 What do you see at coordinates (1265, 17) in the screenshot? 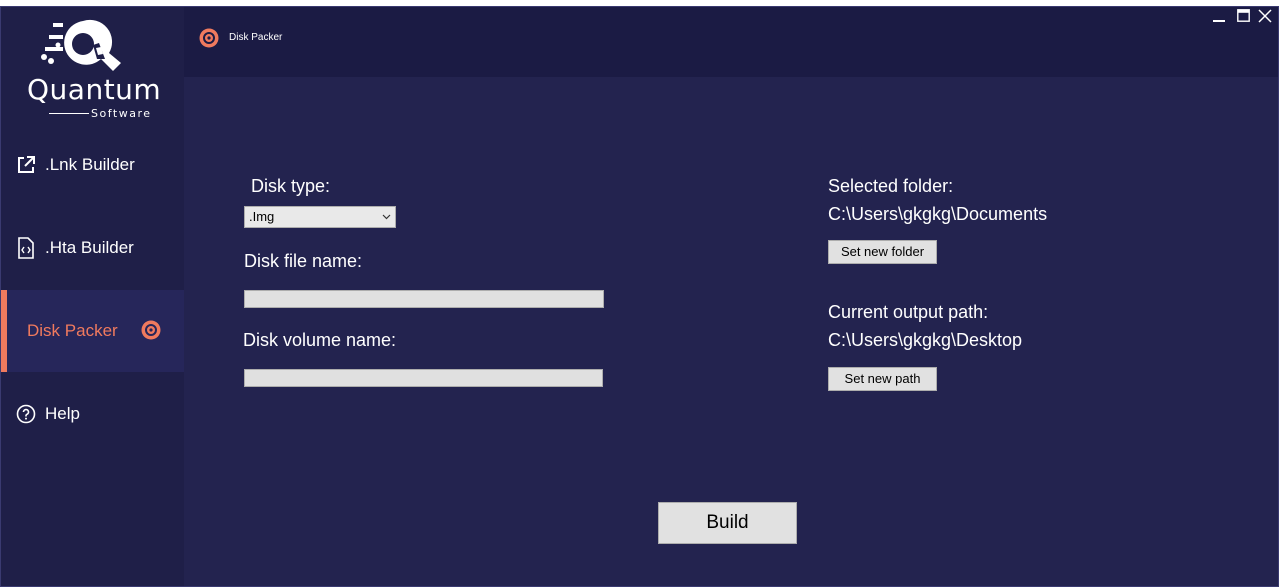
I see `close-icon` at bounding box center [1265, 17].